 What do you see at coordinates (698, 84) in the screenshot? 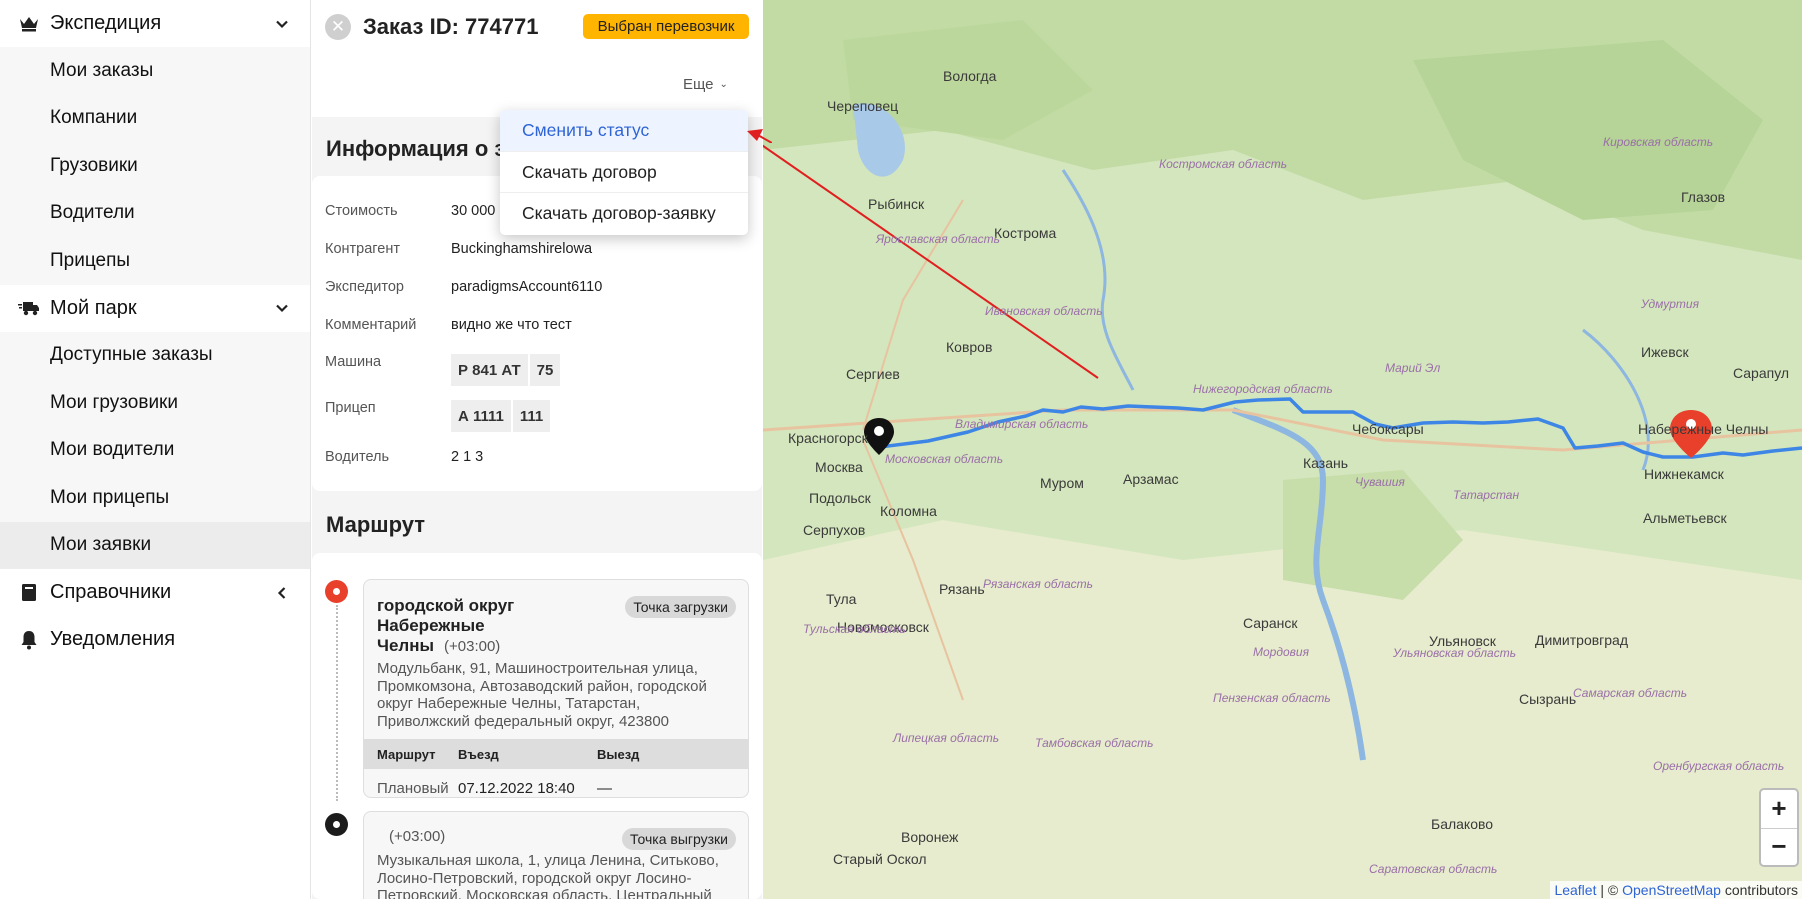
I see `more-label: Еще` at bounding box center [698, 84].